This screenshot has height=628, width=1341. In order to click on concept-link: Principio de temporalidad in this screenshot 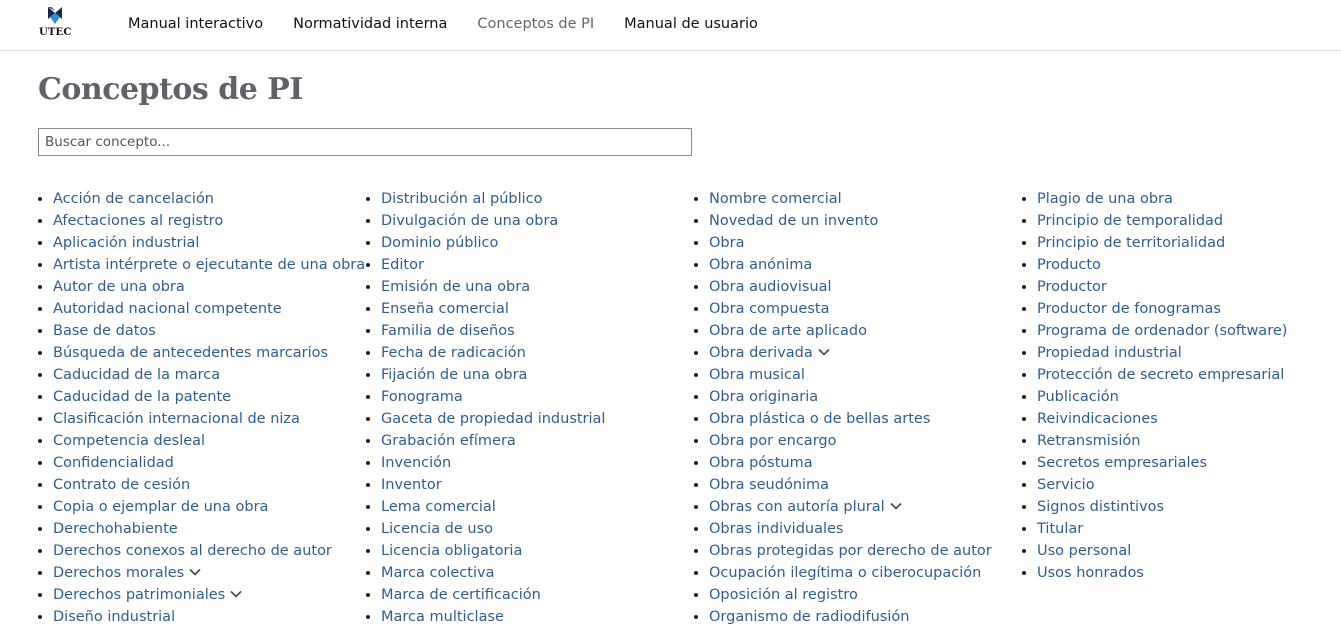, I will do `click(1130, 221)`.